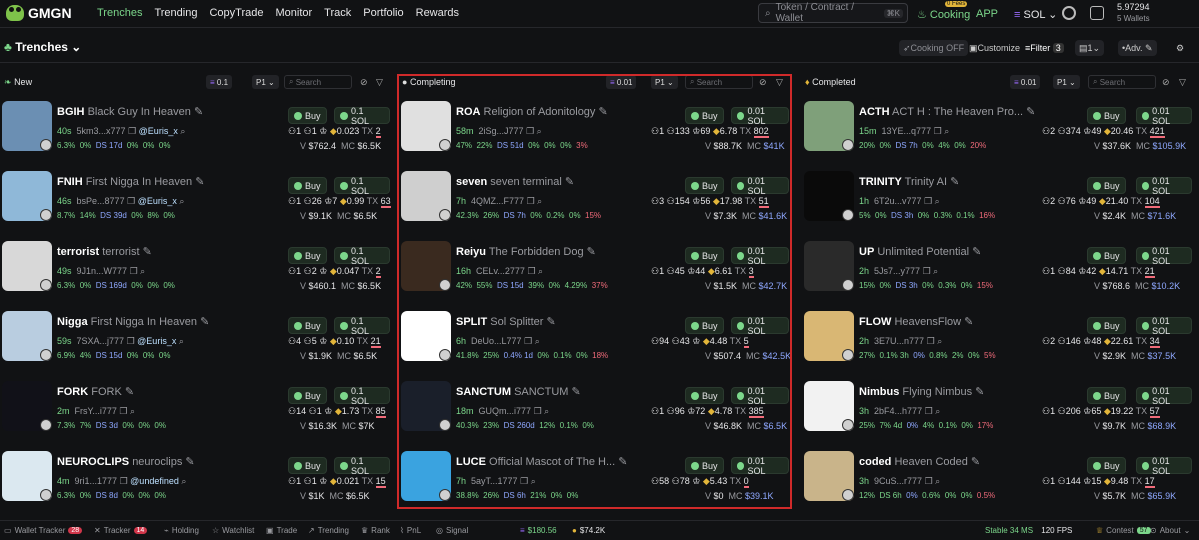 The width and height of the screenshot is (1199, 540). I want to click on token-address: GUQm...i777, so click(505, 411).